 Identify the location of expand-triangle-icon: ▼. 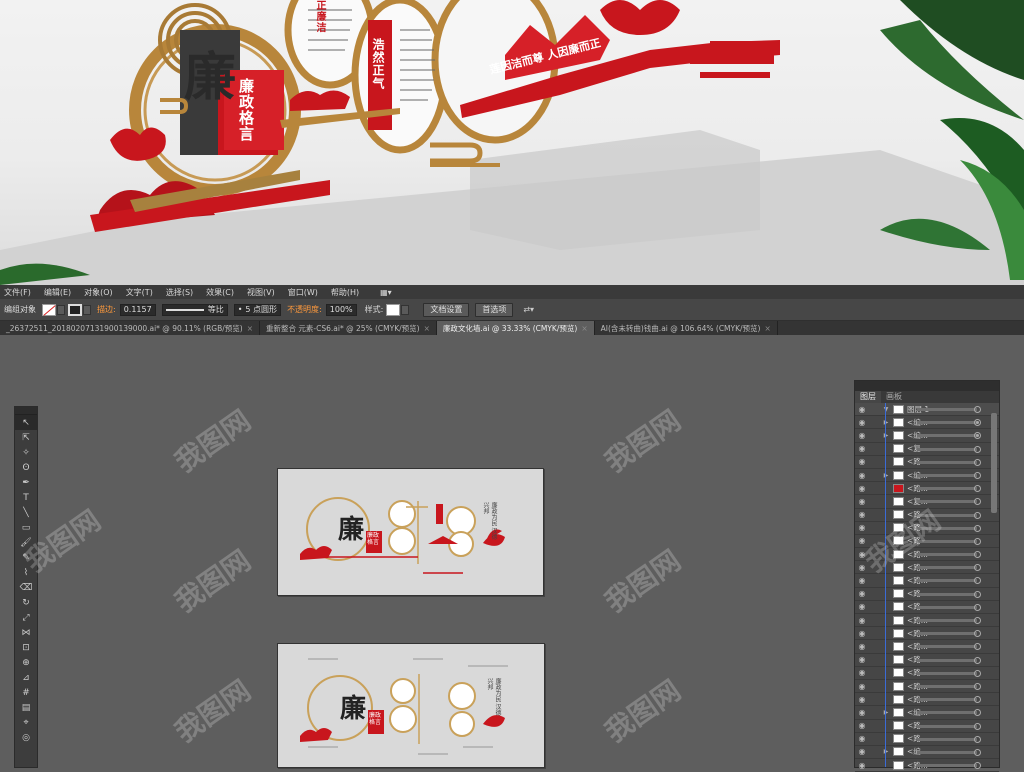
(886, 409).